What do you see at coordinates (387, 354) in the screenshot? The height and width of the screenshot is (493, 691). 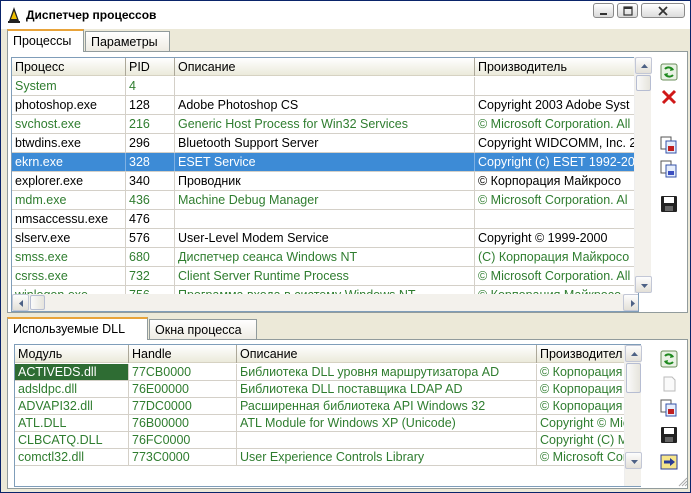 I see `column-header-dll-description: Описание` at bounding box center [387, 354].